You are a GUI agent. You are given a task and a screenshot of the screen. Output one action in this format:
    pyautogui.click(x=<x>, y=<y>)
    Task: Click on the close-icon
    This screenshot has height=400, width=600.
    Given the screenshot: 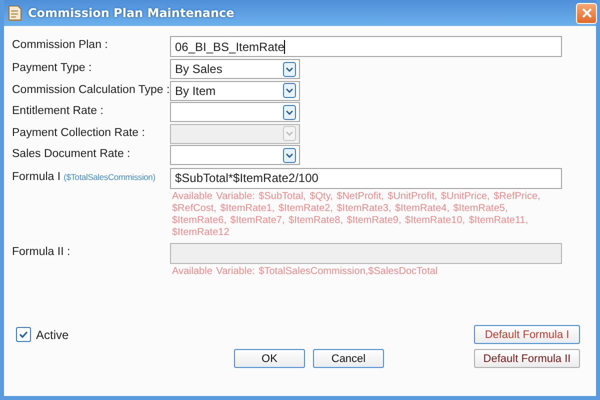 What is the action you would take?
    pyautogui.click(x=586, y=13)
    